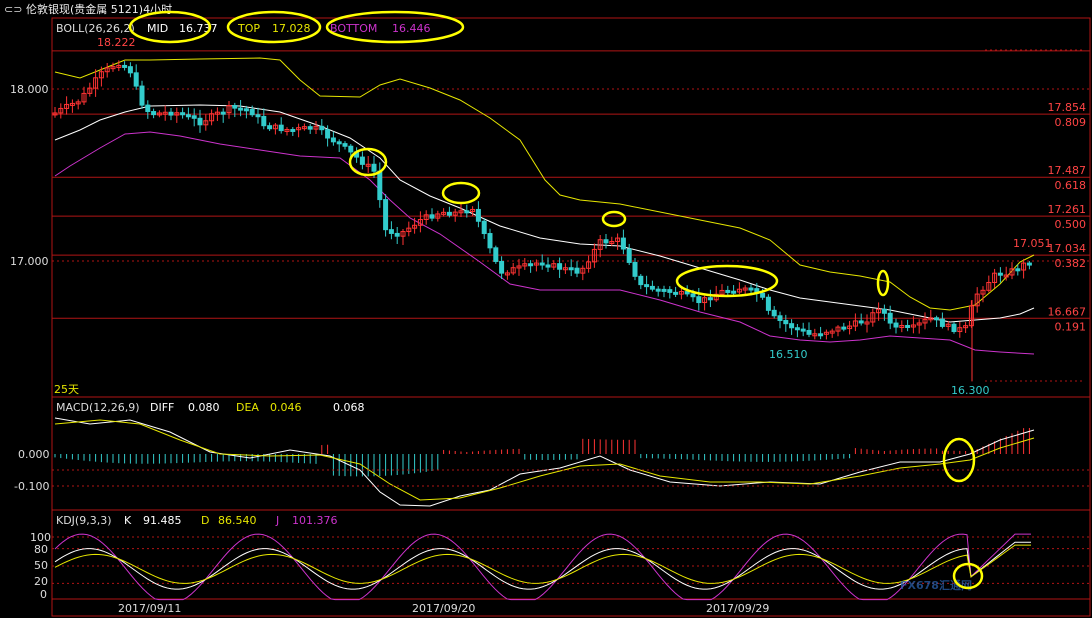  I want to click on kdj-tick-0: 0, so click(43, 594).